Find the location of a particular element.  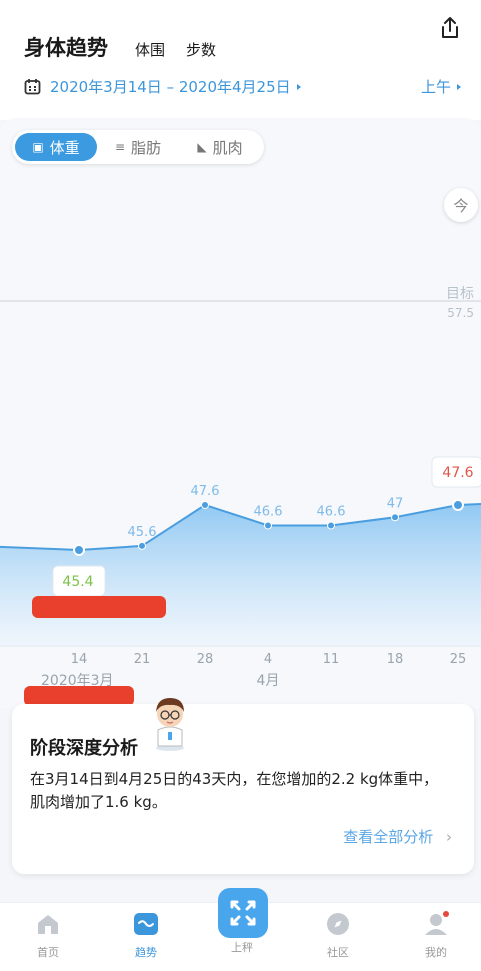

tabbar-item-weigh: 上秤 is located at coordinates (242, 947).